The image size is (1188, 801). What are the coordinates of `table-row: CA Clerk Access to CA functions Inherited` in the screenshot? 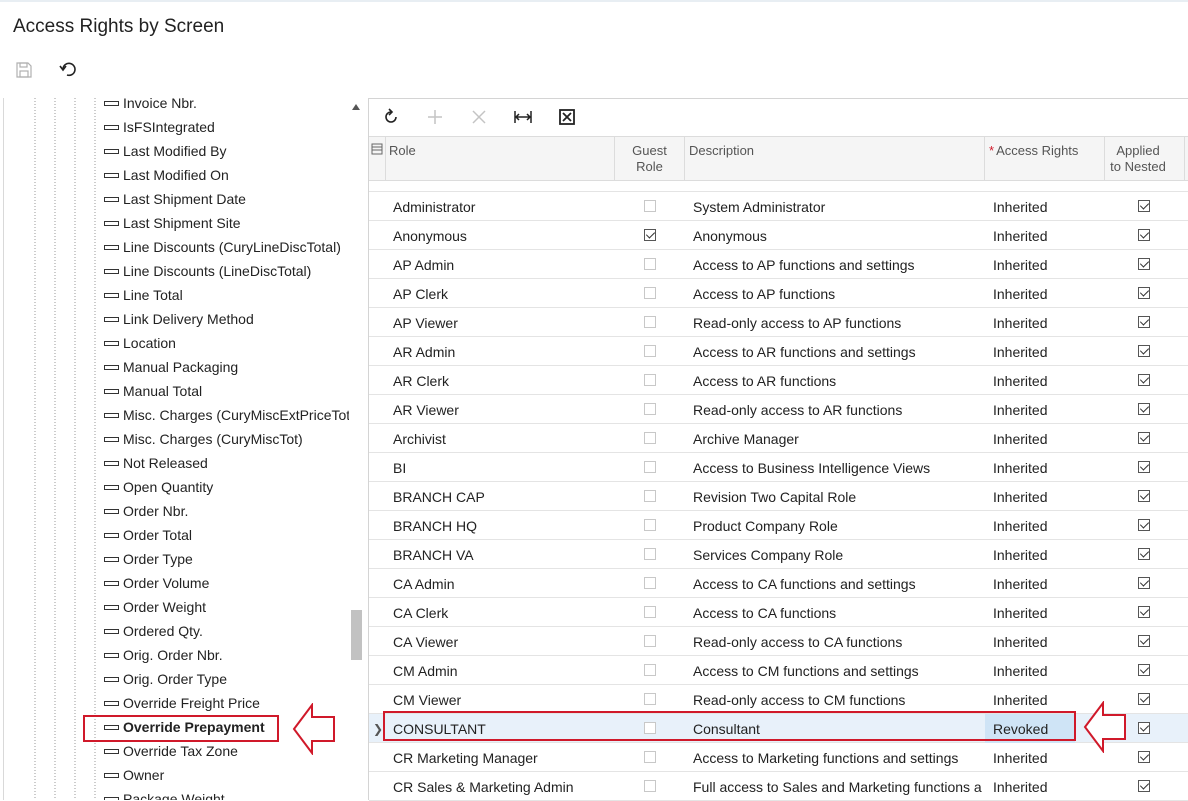 It's located at (778, 612).